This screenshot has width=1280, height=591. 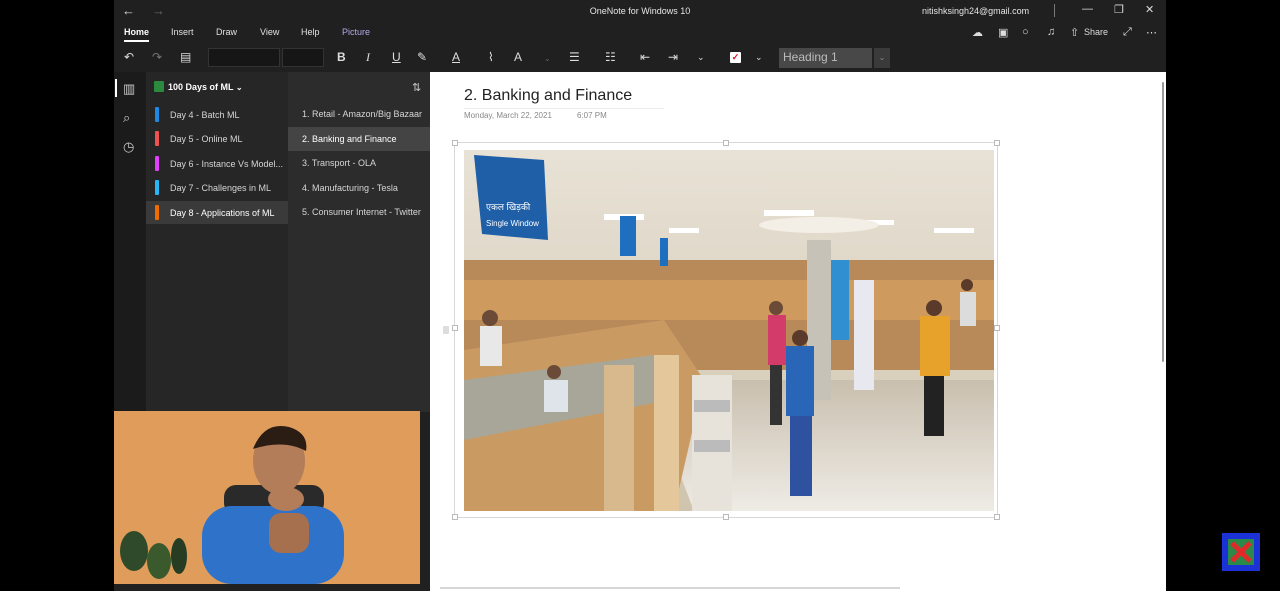 What do you see at coordinates (126, 118) in the screenshot?
I see `search-icon: ⌕` at bounding box center [126, 118].